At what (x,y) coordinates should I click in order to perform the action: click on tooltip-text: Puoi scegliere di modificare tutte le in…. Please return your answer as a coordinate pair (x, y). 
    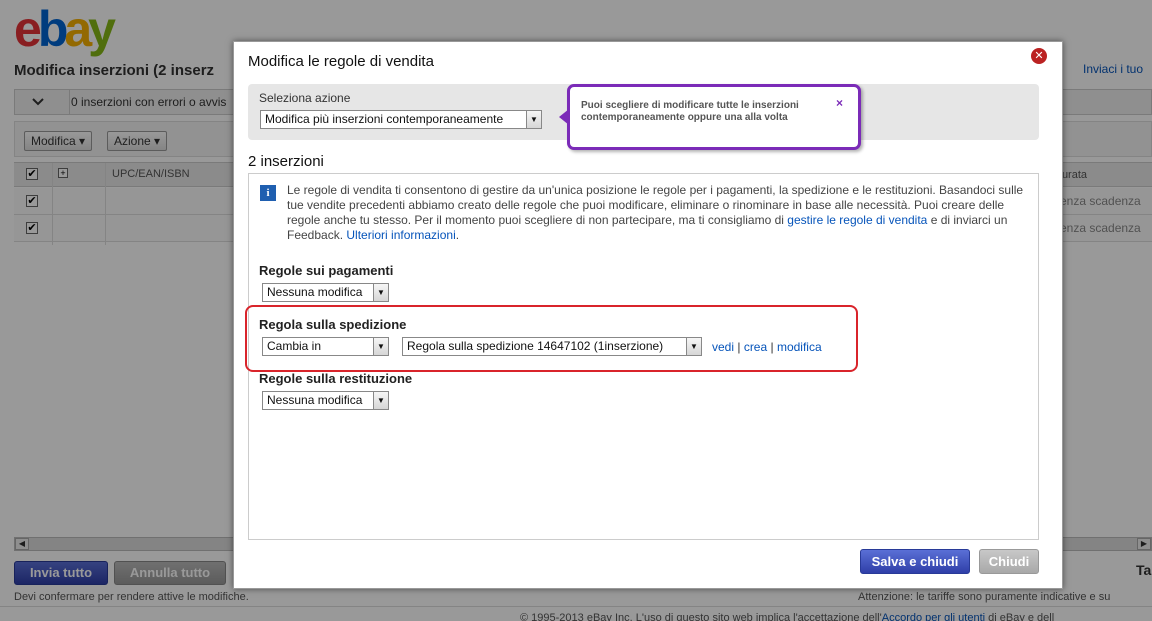
    Looking at the image, I should click on (690, 111).